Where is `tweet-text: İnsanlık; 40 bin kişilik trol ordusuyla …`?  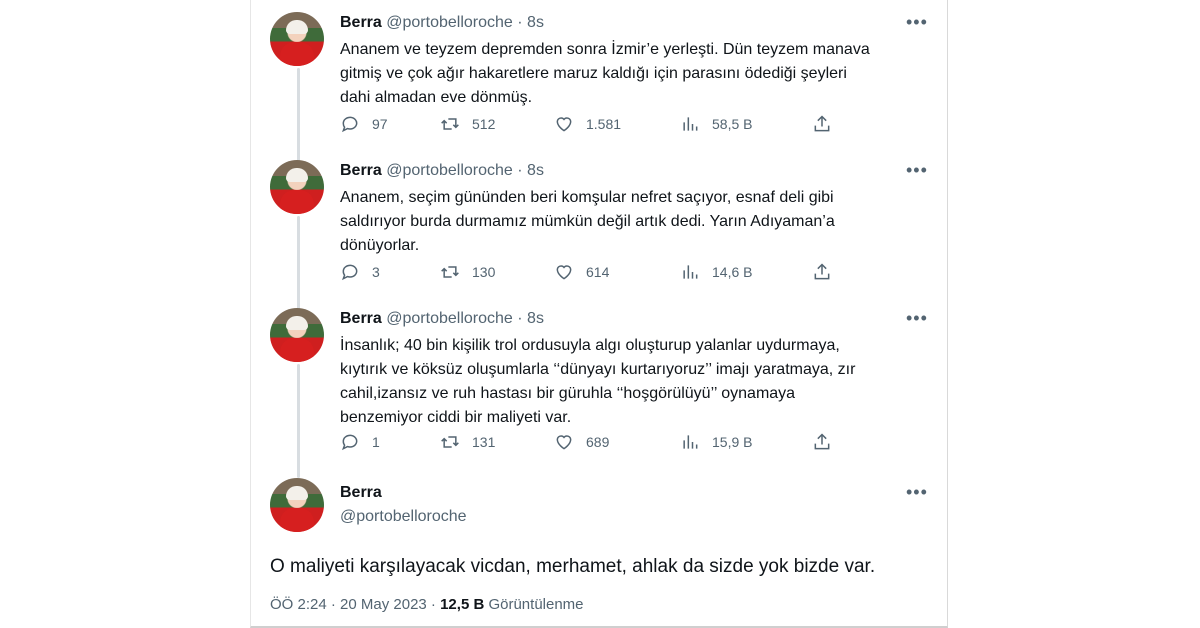
tweet-text: İnsanlık; 40 bin kişilik trol ordusuyla … is located at coordinates (598, 381).